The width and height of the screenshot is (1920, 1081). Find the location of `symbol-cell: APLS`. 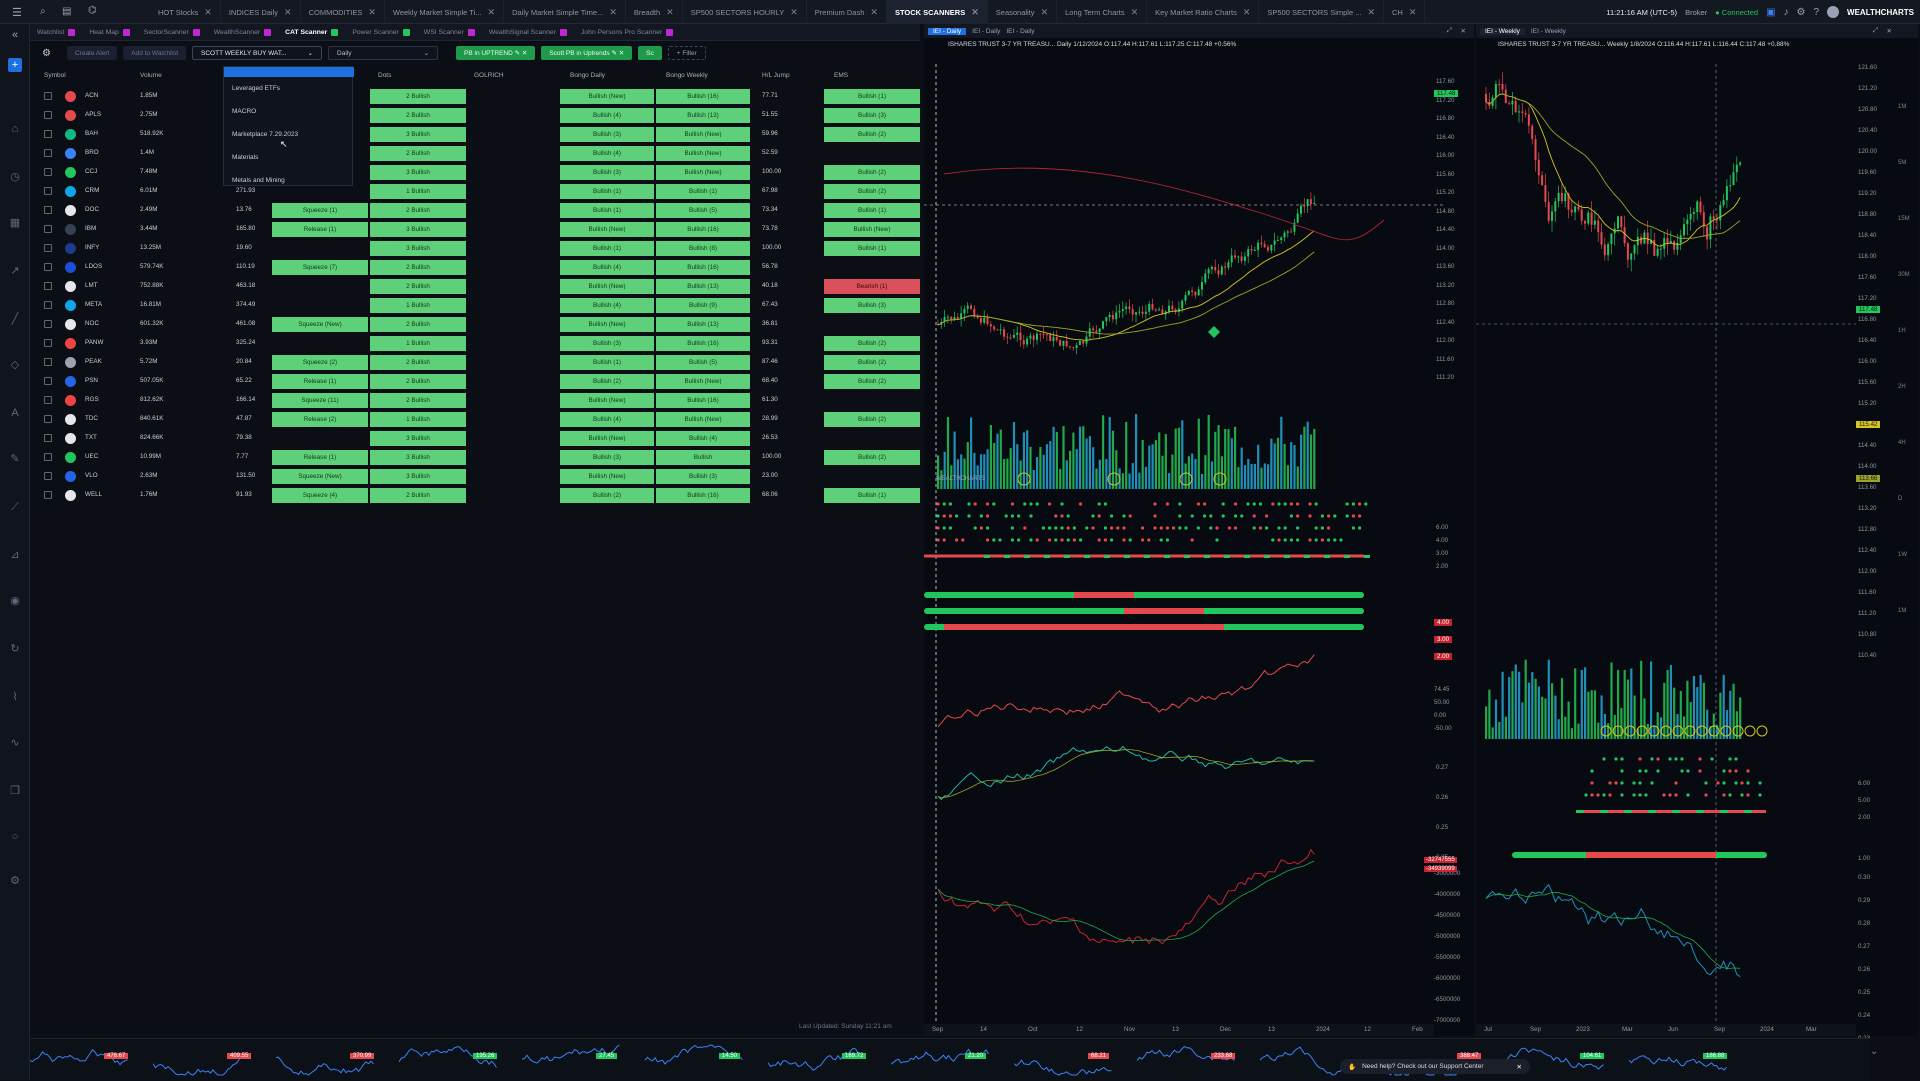

symbol-cell: APLS is located at coordinates (93, 114).